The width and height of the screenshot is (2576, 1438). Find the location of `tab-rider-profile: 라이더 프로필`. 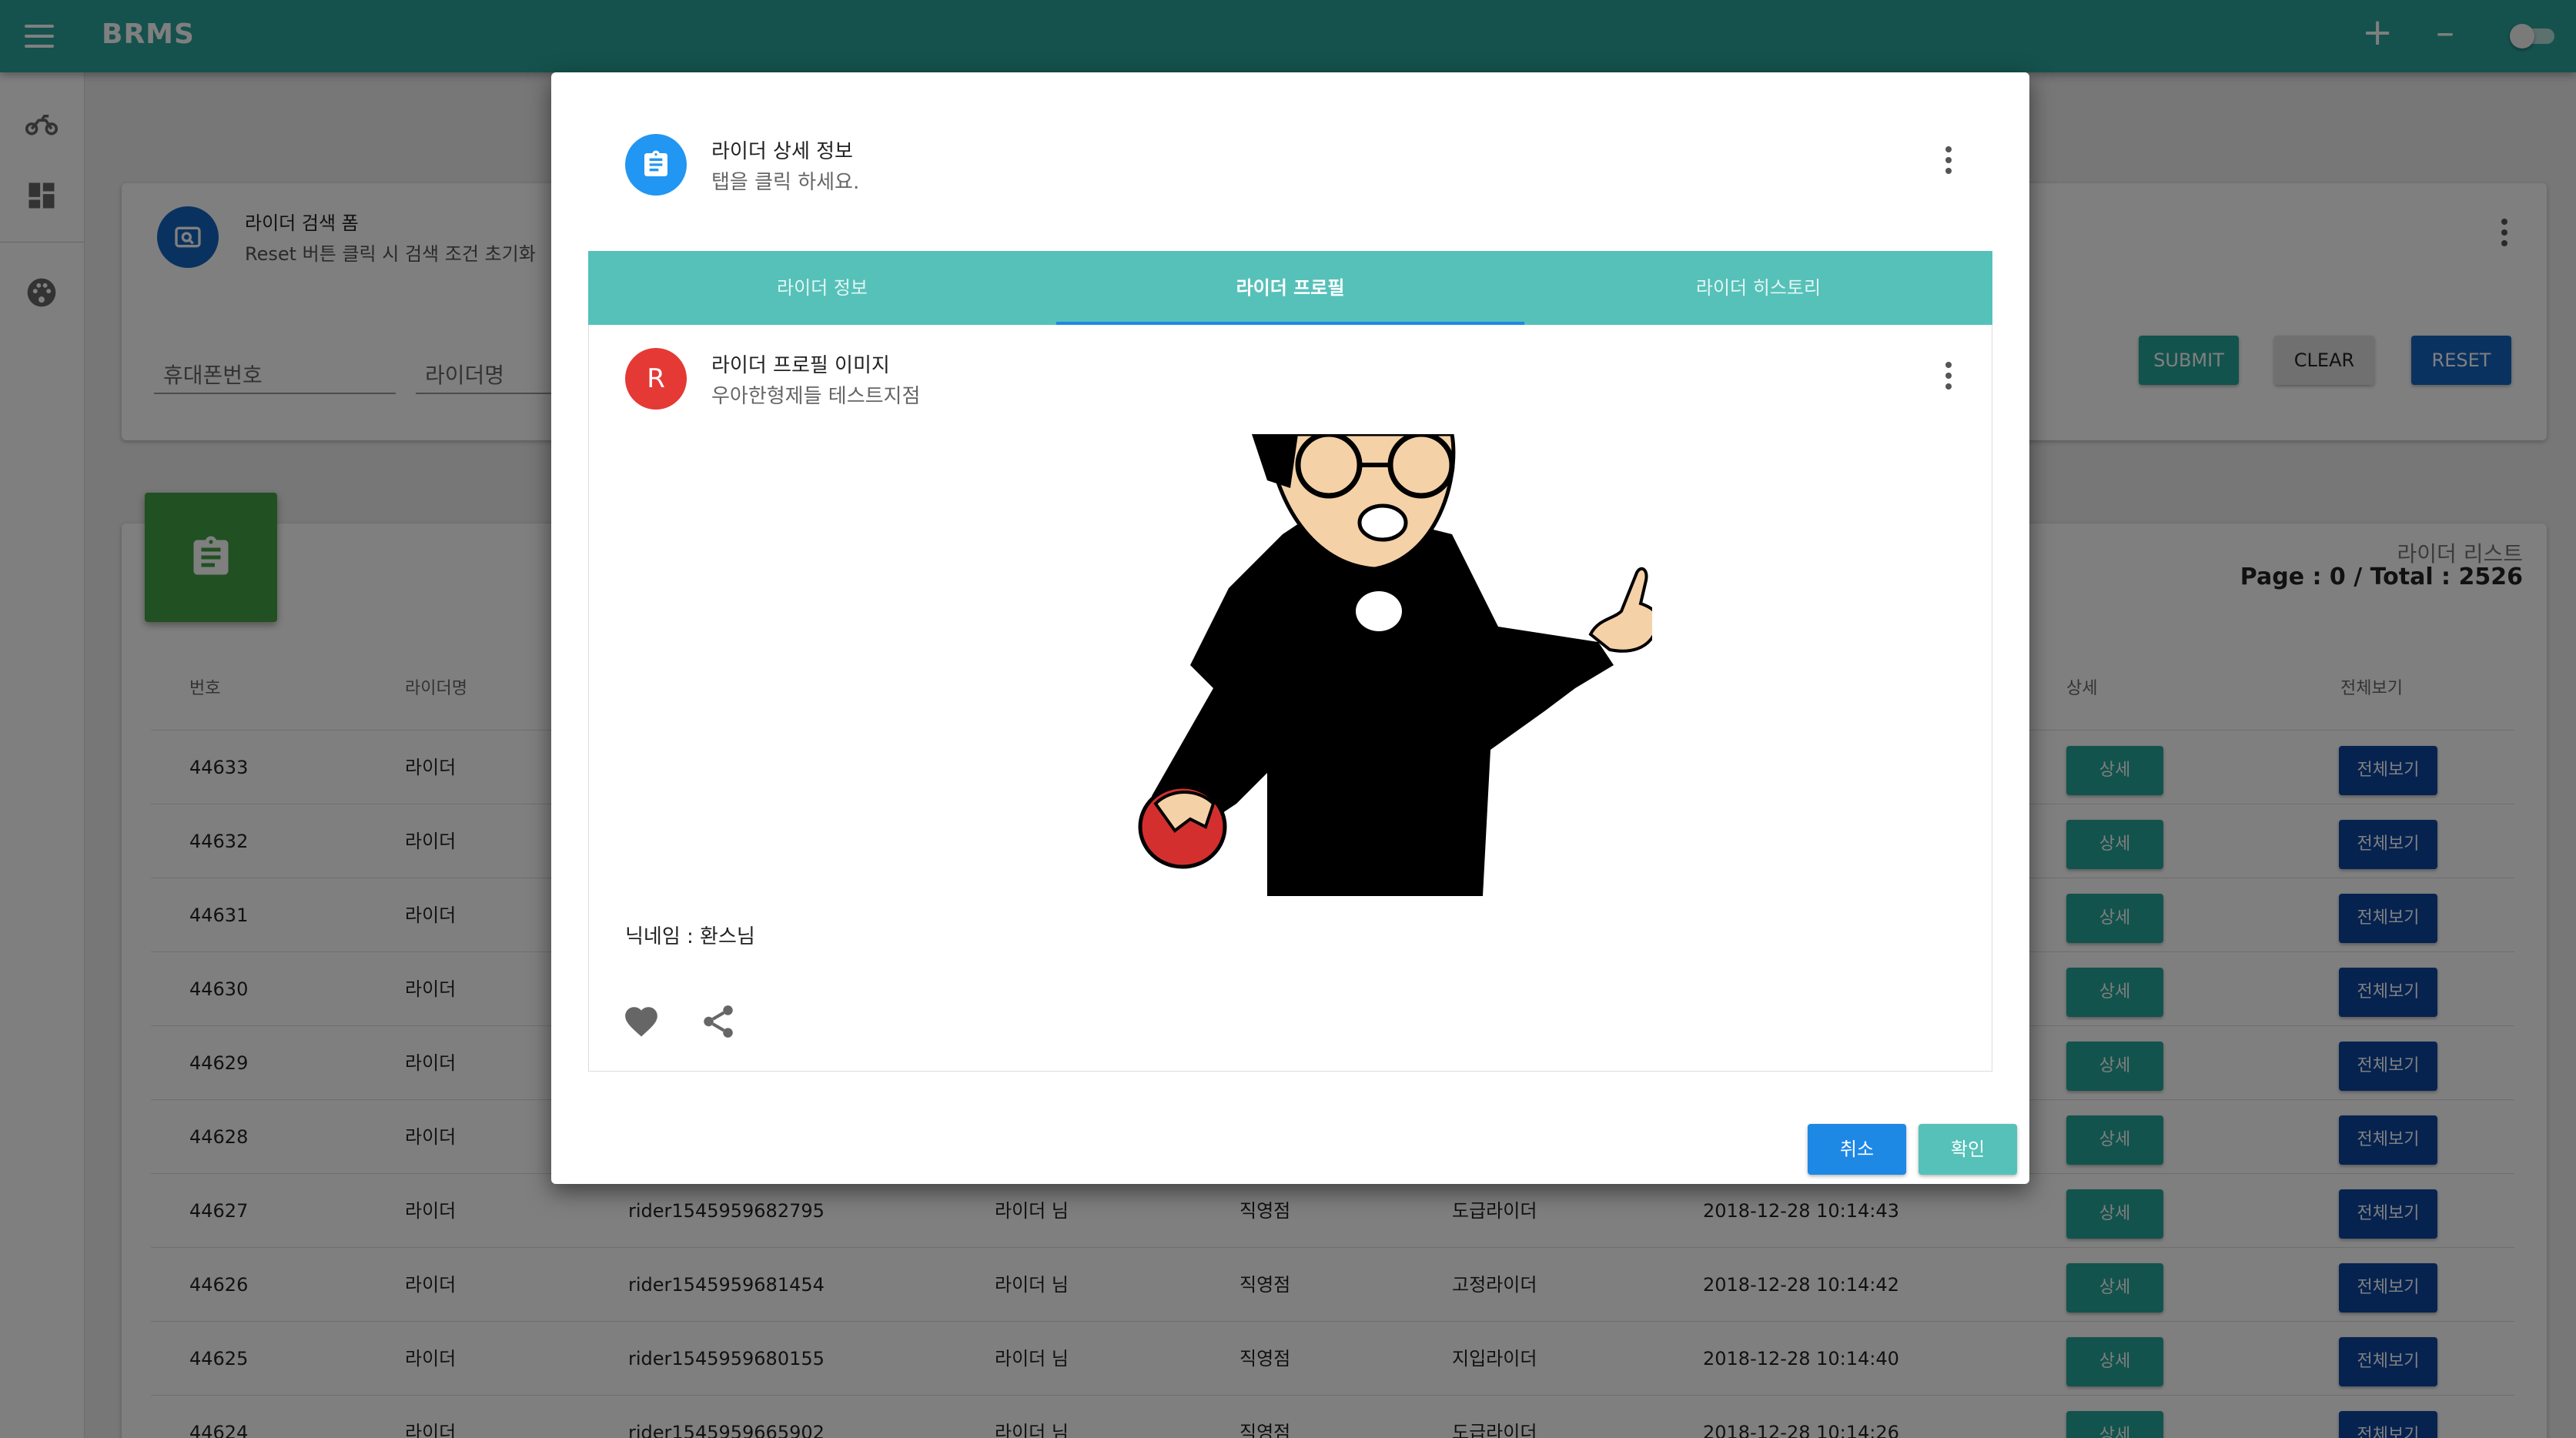

tab-rider-profile: 라이더 프로필 is located at coordinates (1290, 288).